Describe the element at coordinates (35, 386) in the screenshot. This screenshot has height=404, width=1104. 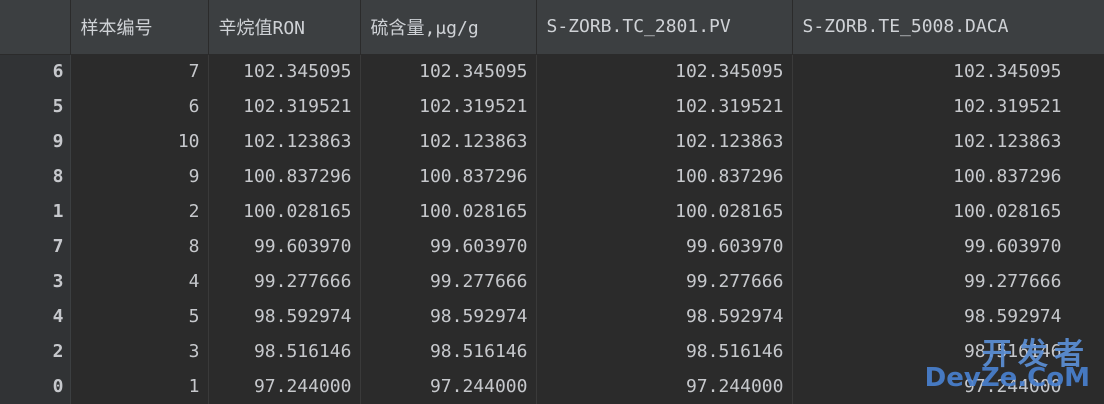
I see `row-index: 0` at that location.